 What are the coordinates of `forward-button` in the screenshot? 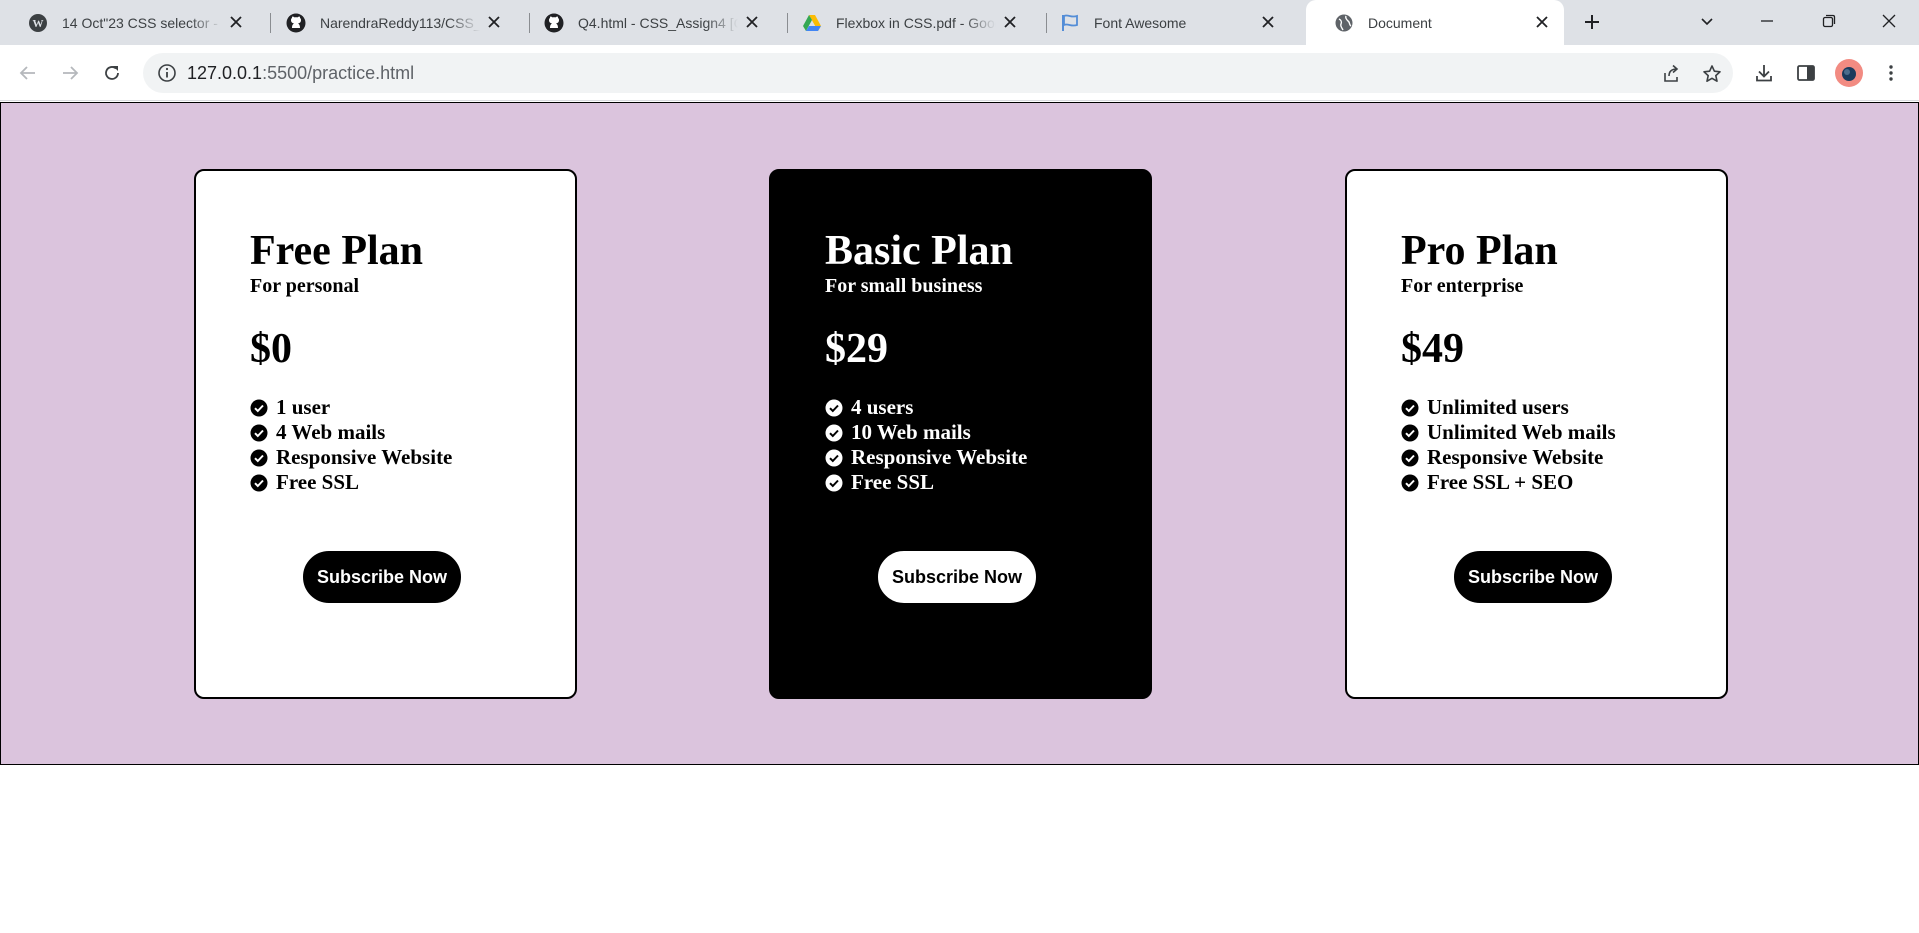 It's located at (70, 73).